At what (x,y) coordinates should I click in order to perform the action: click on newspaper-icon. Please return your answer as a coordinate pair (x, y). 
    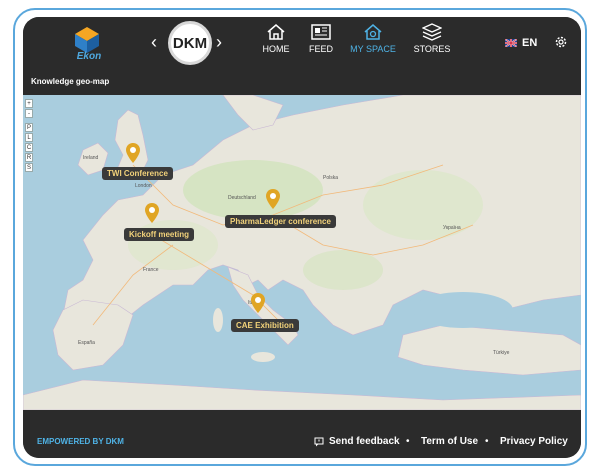
    Looking at the image, I should click on (321, 32).